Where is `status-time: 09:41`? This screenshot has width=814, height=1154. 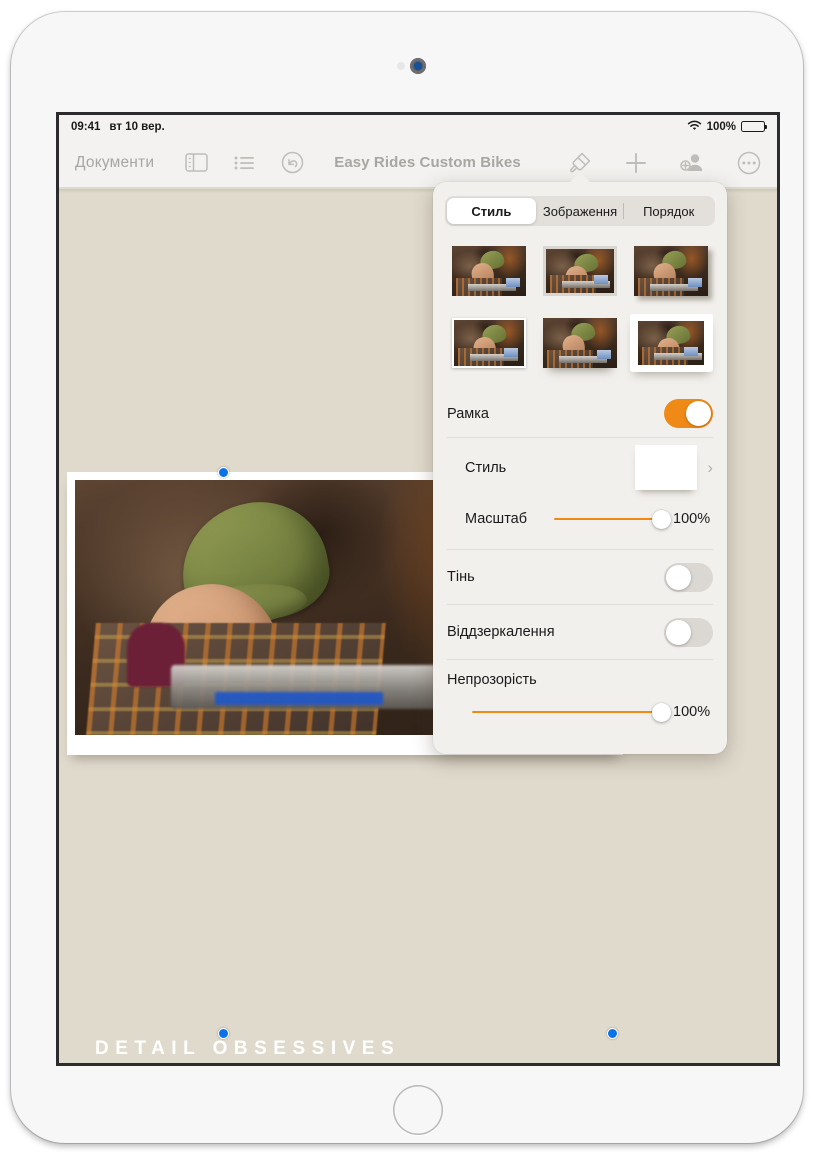 status-time: 09:41 is located at coordinates (86, 126).